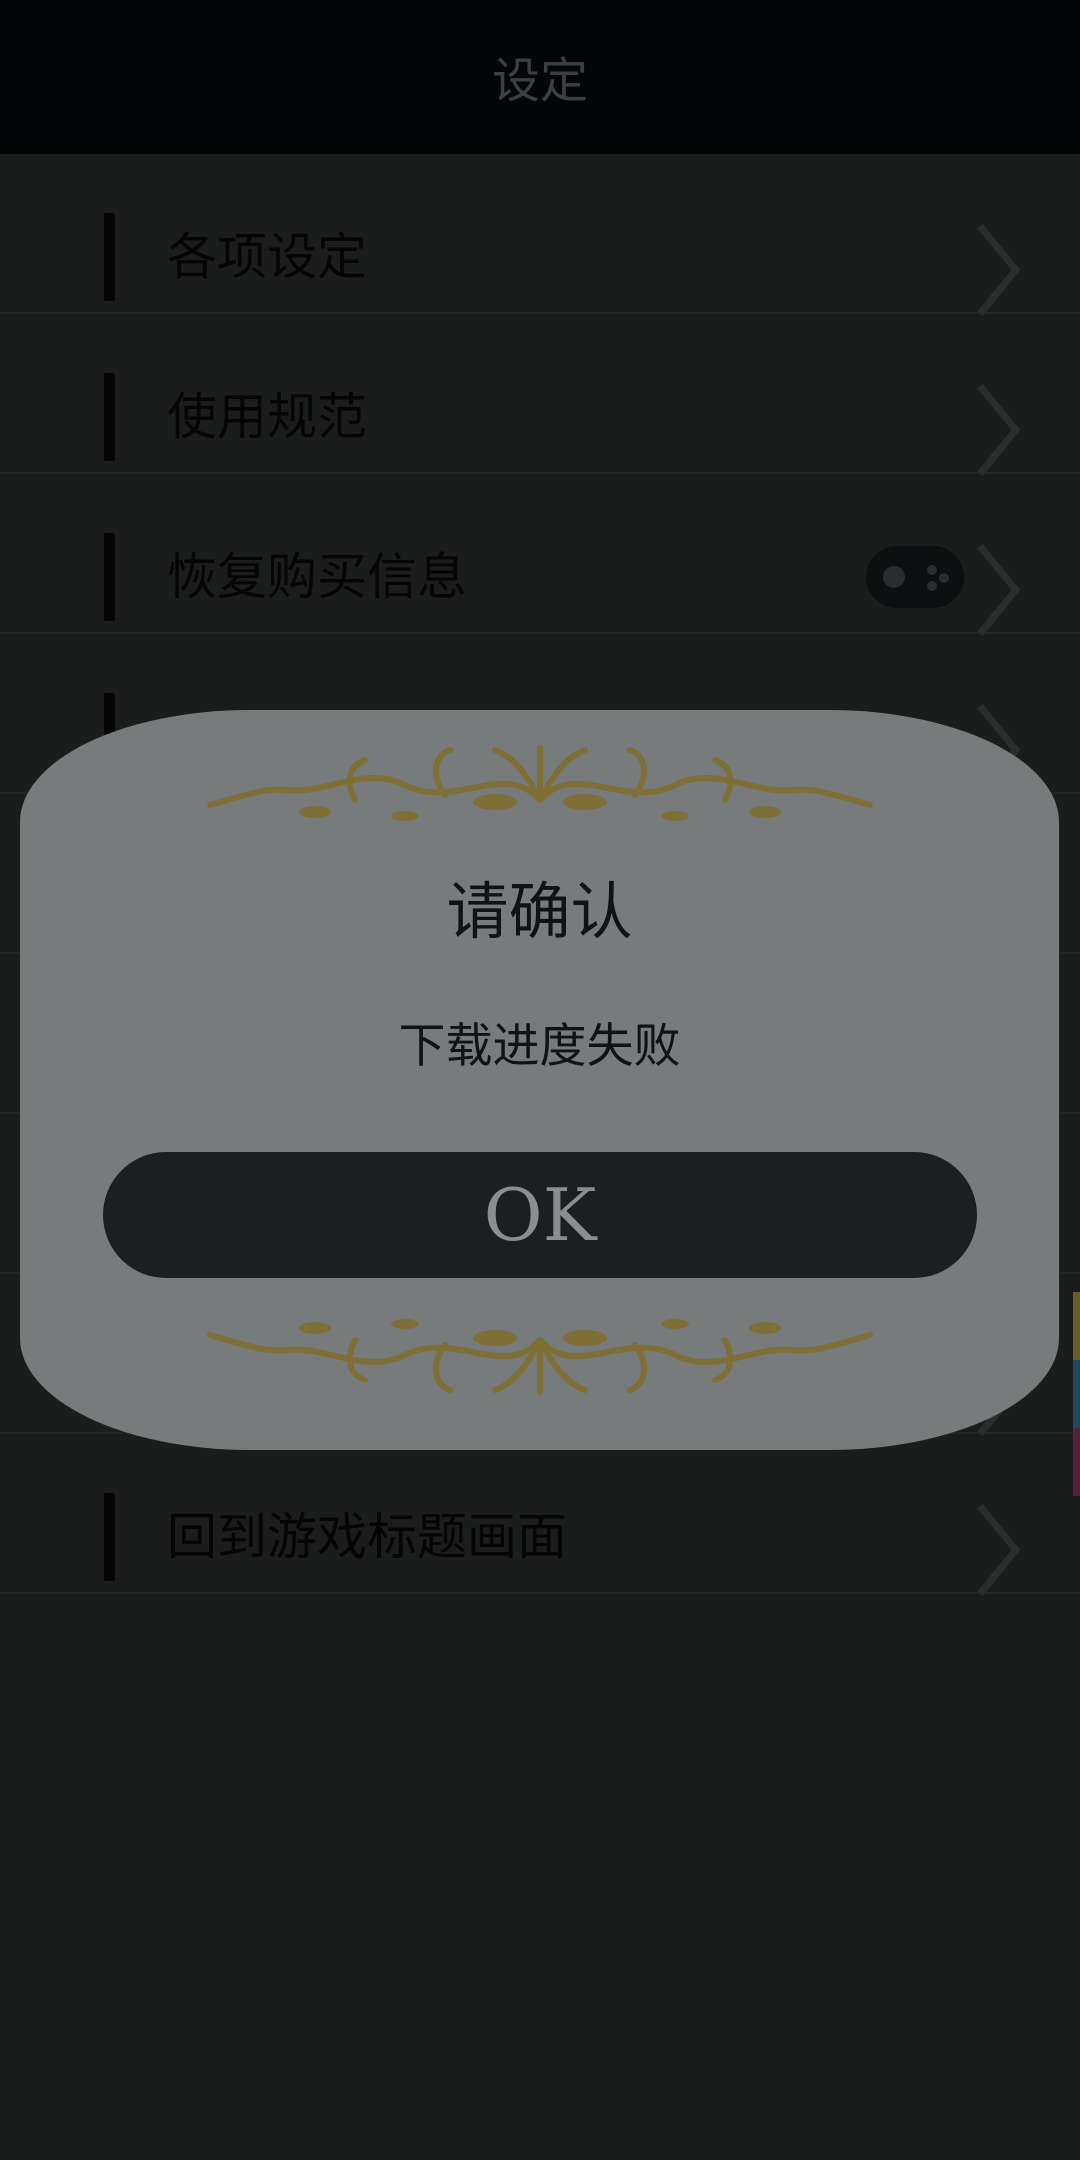  Describe the element at coordinates (1076, 1462) in the screenshot. I see `edge-tab-pink` at that location.